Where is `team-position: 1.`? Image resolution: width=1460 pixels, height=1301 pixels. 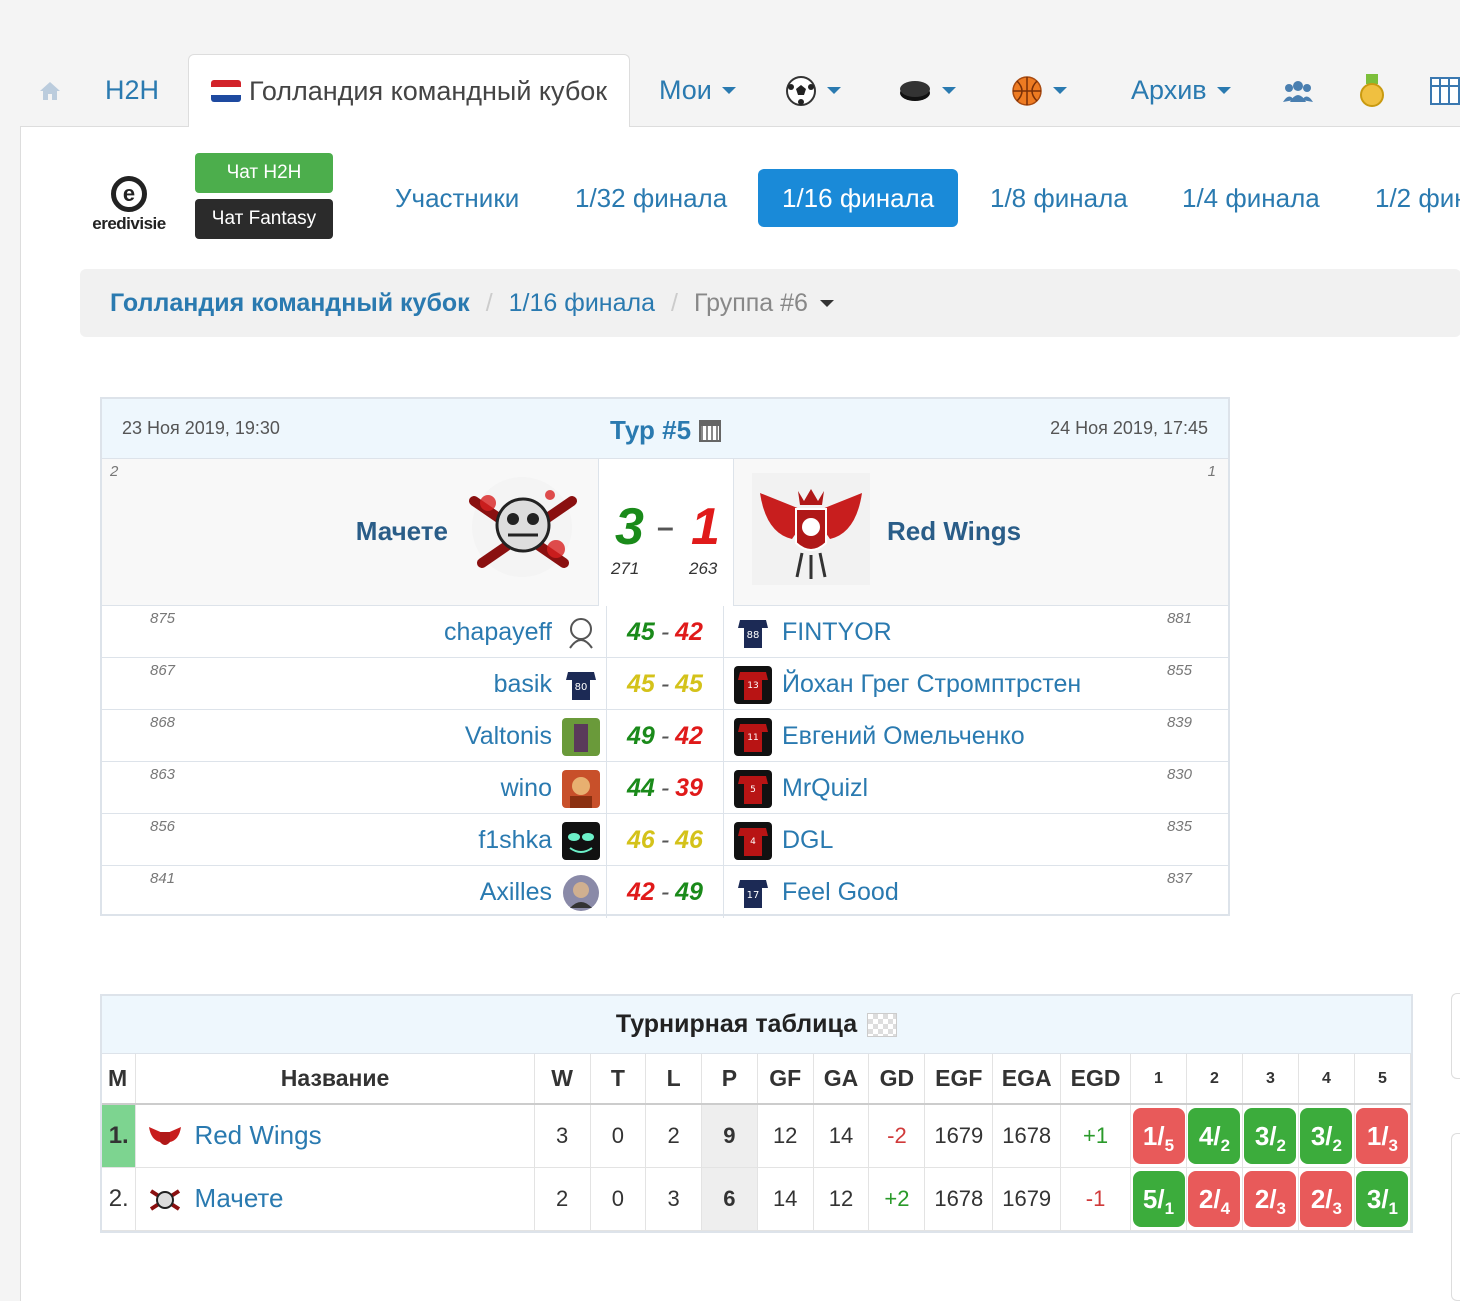 team-position: 1. is located at coordinates (119, 1136).